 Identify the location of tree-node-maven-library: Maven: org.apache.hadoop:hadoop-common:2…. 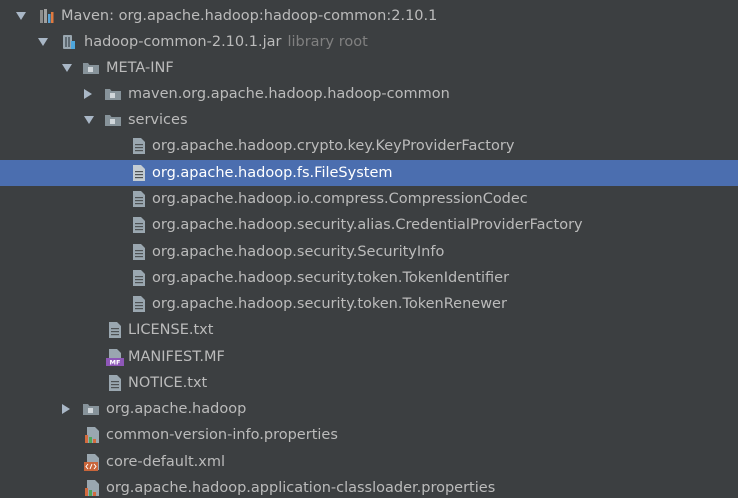
(369, 16).